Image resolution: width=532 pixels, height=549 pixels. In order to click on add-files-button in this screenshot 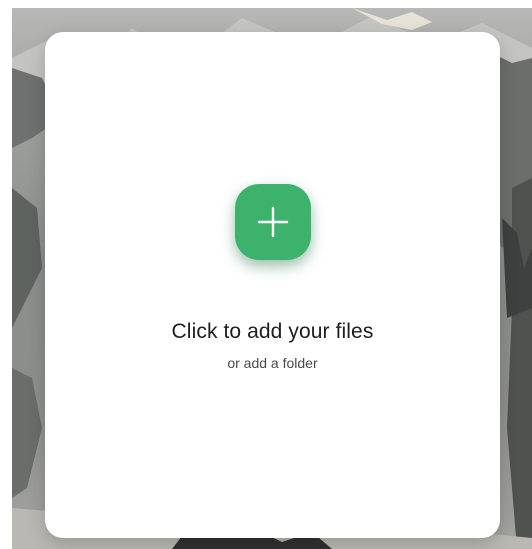, I will do `click(273, 222)`.